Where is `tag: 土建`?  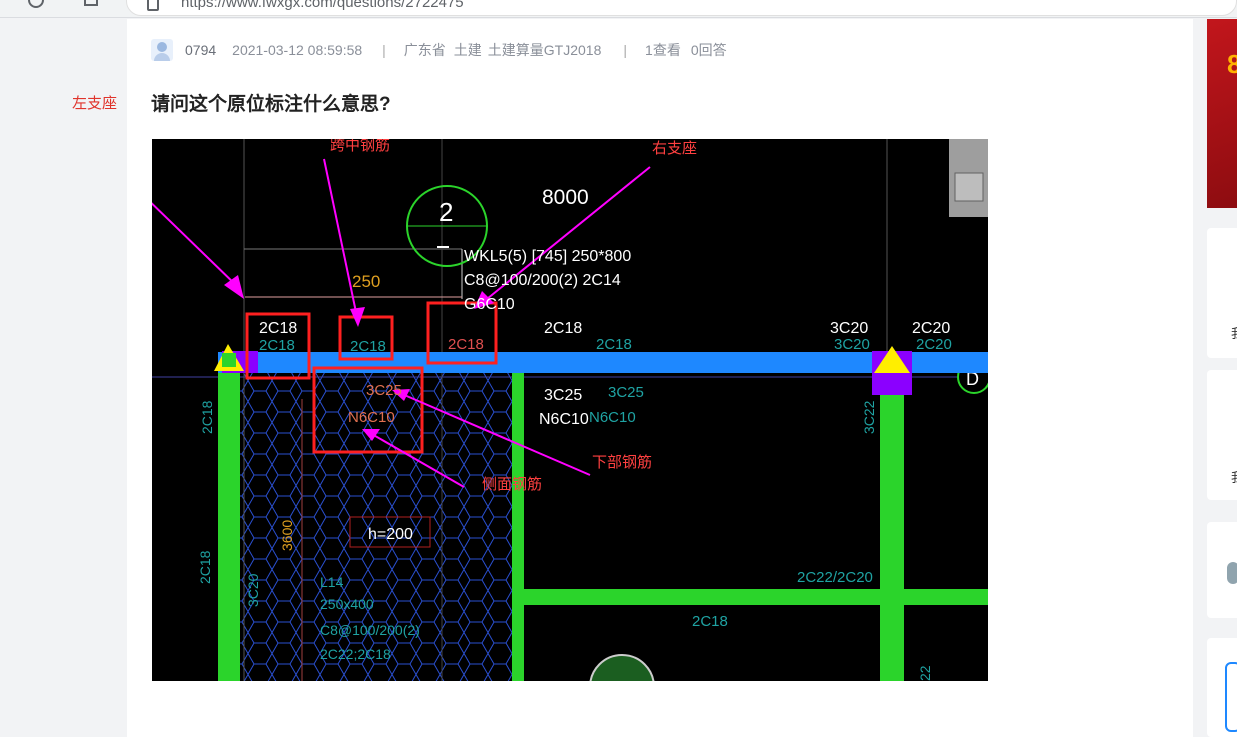
tag: 土建 is located at coordinates (468, 50).